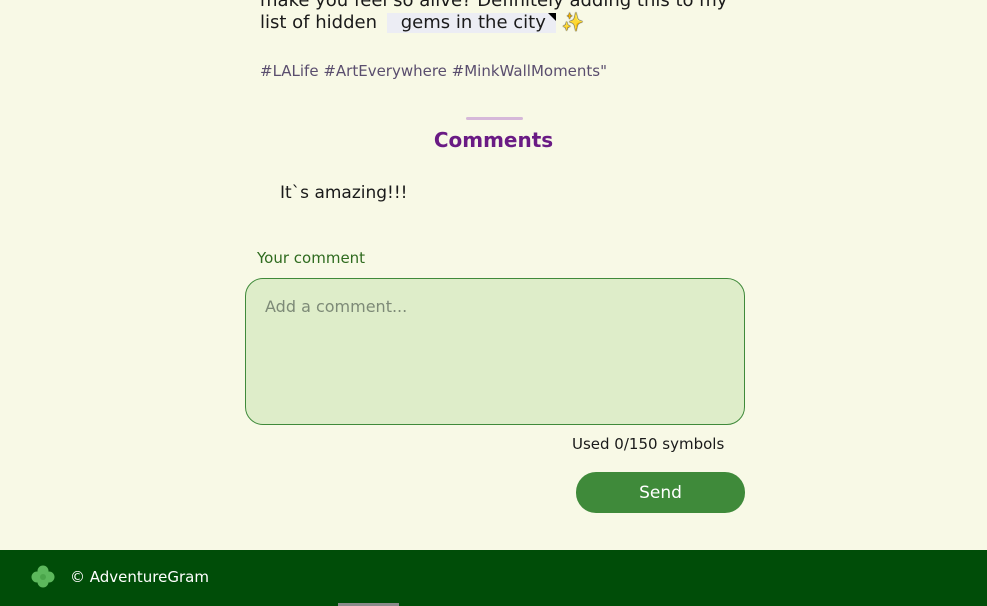  What do you see at coordinates (648, 444) in the screenshot?
I see `symbol-counter: Used 0/150 symbols` at bounding box center [648, 444].